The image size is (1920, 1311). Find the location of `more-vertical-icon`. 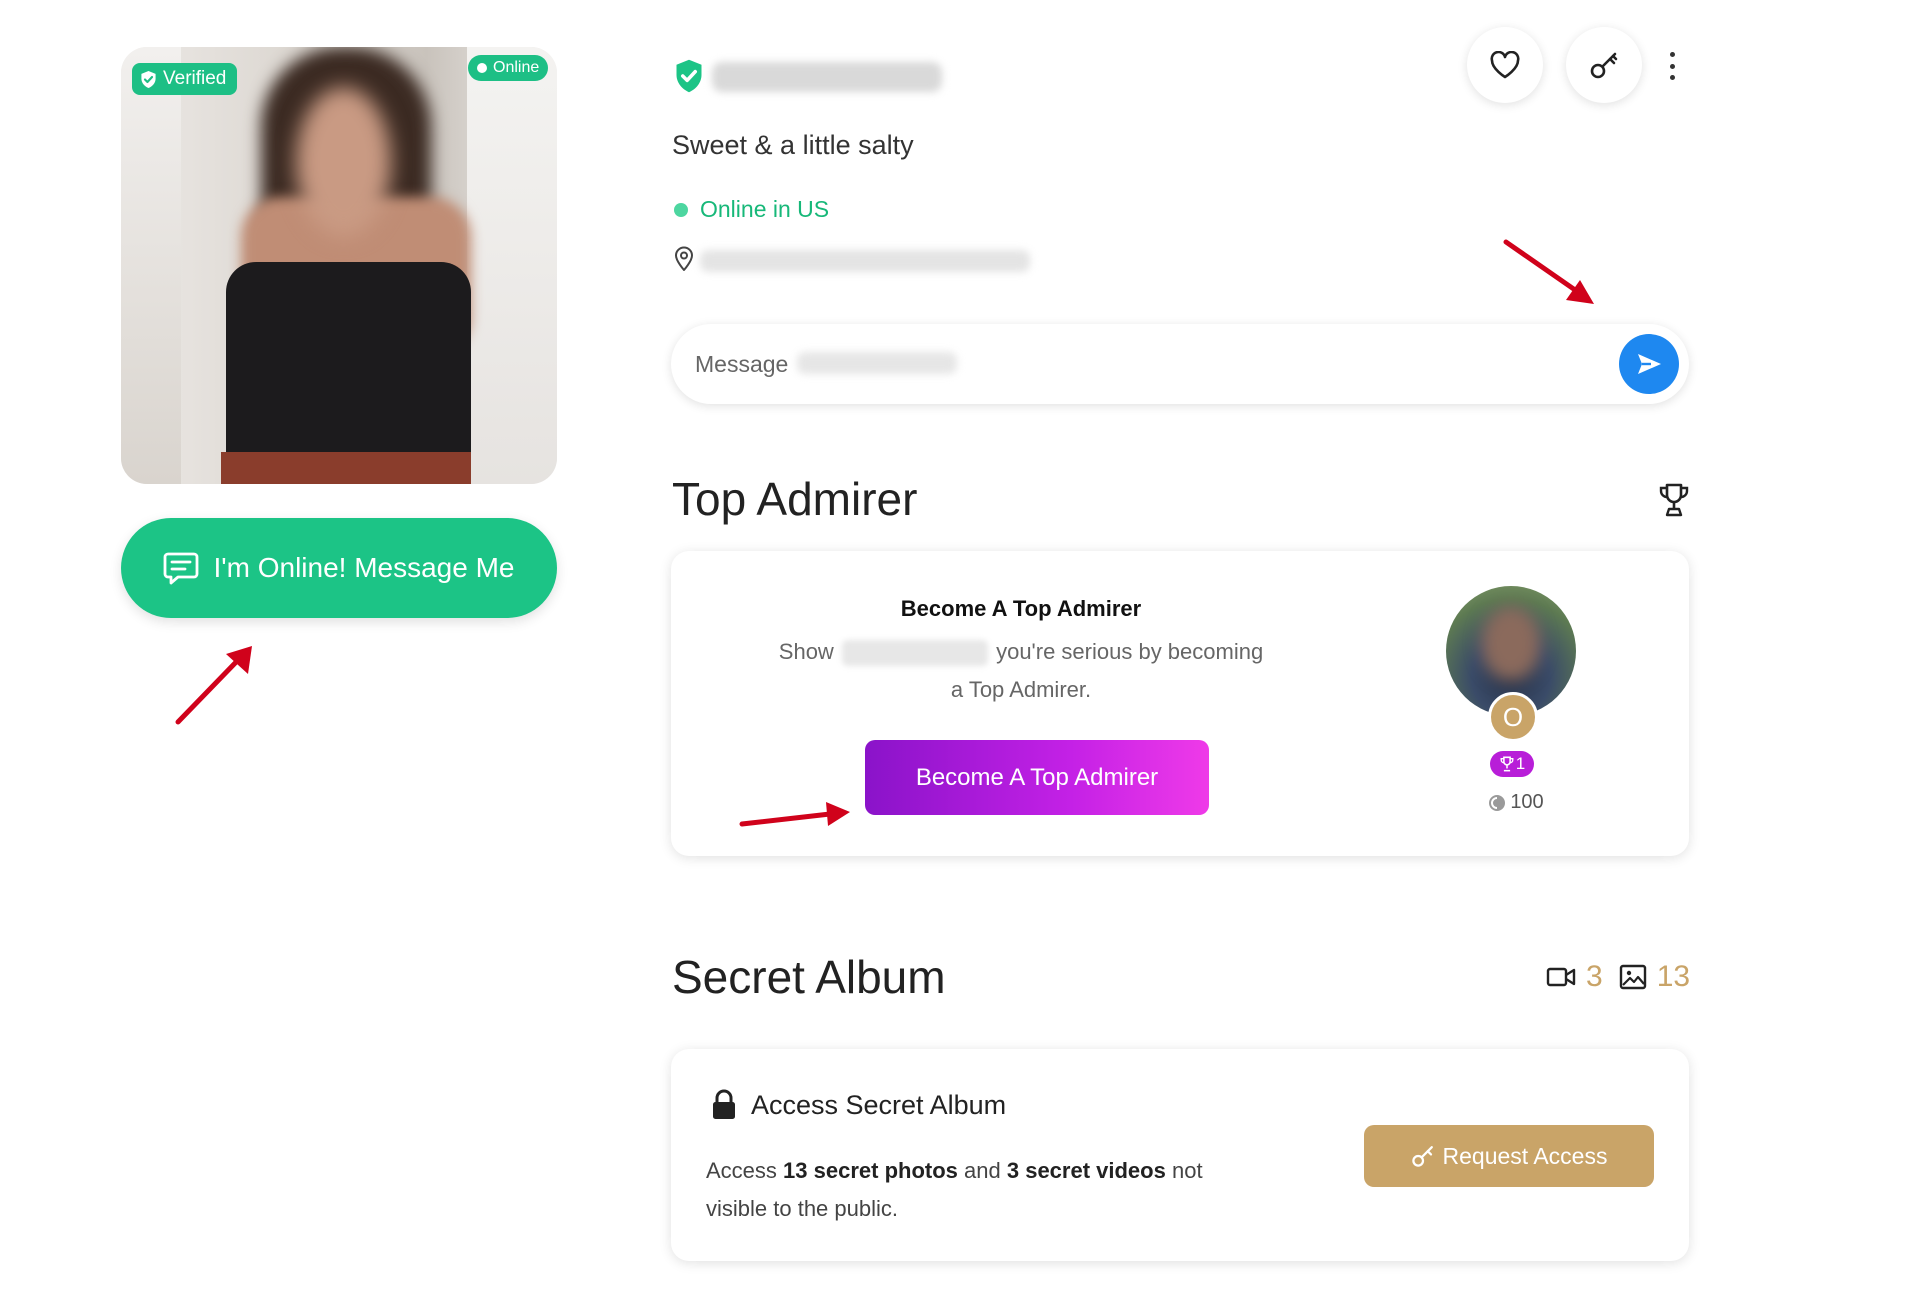

more-vertical-icon is located at coordinates (1672, 66).